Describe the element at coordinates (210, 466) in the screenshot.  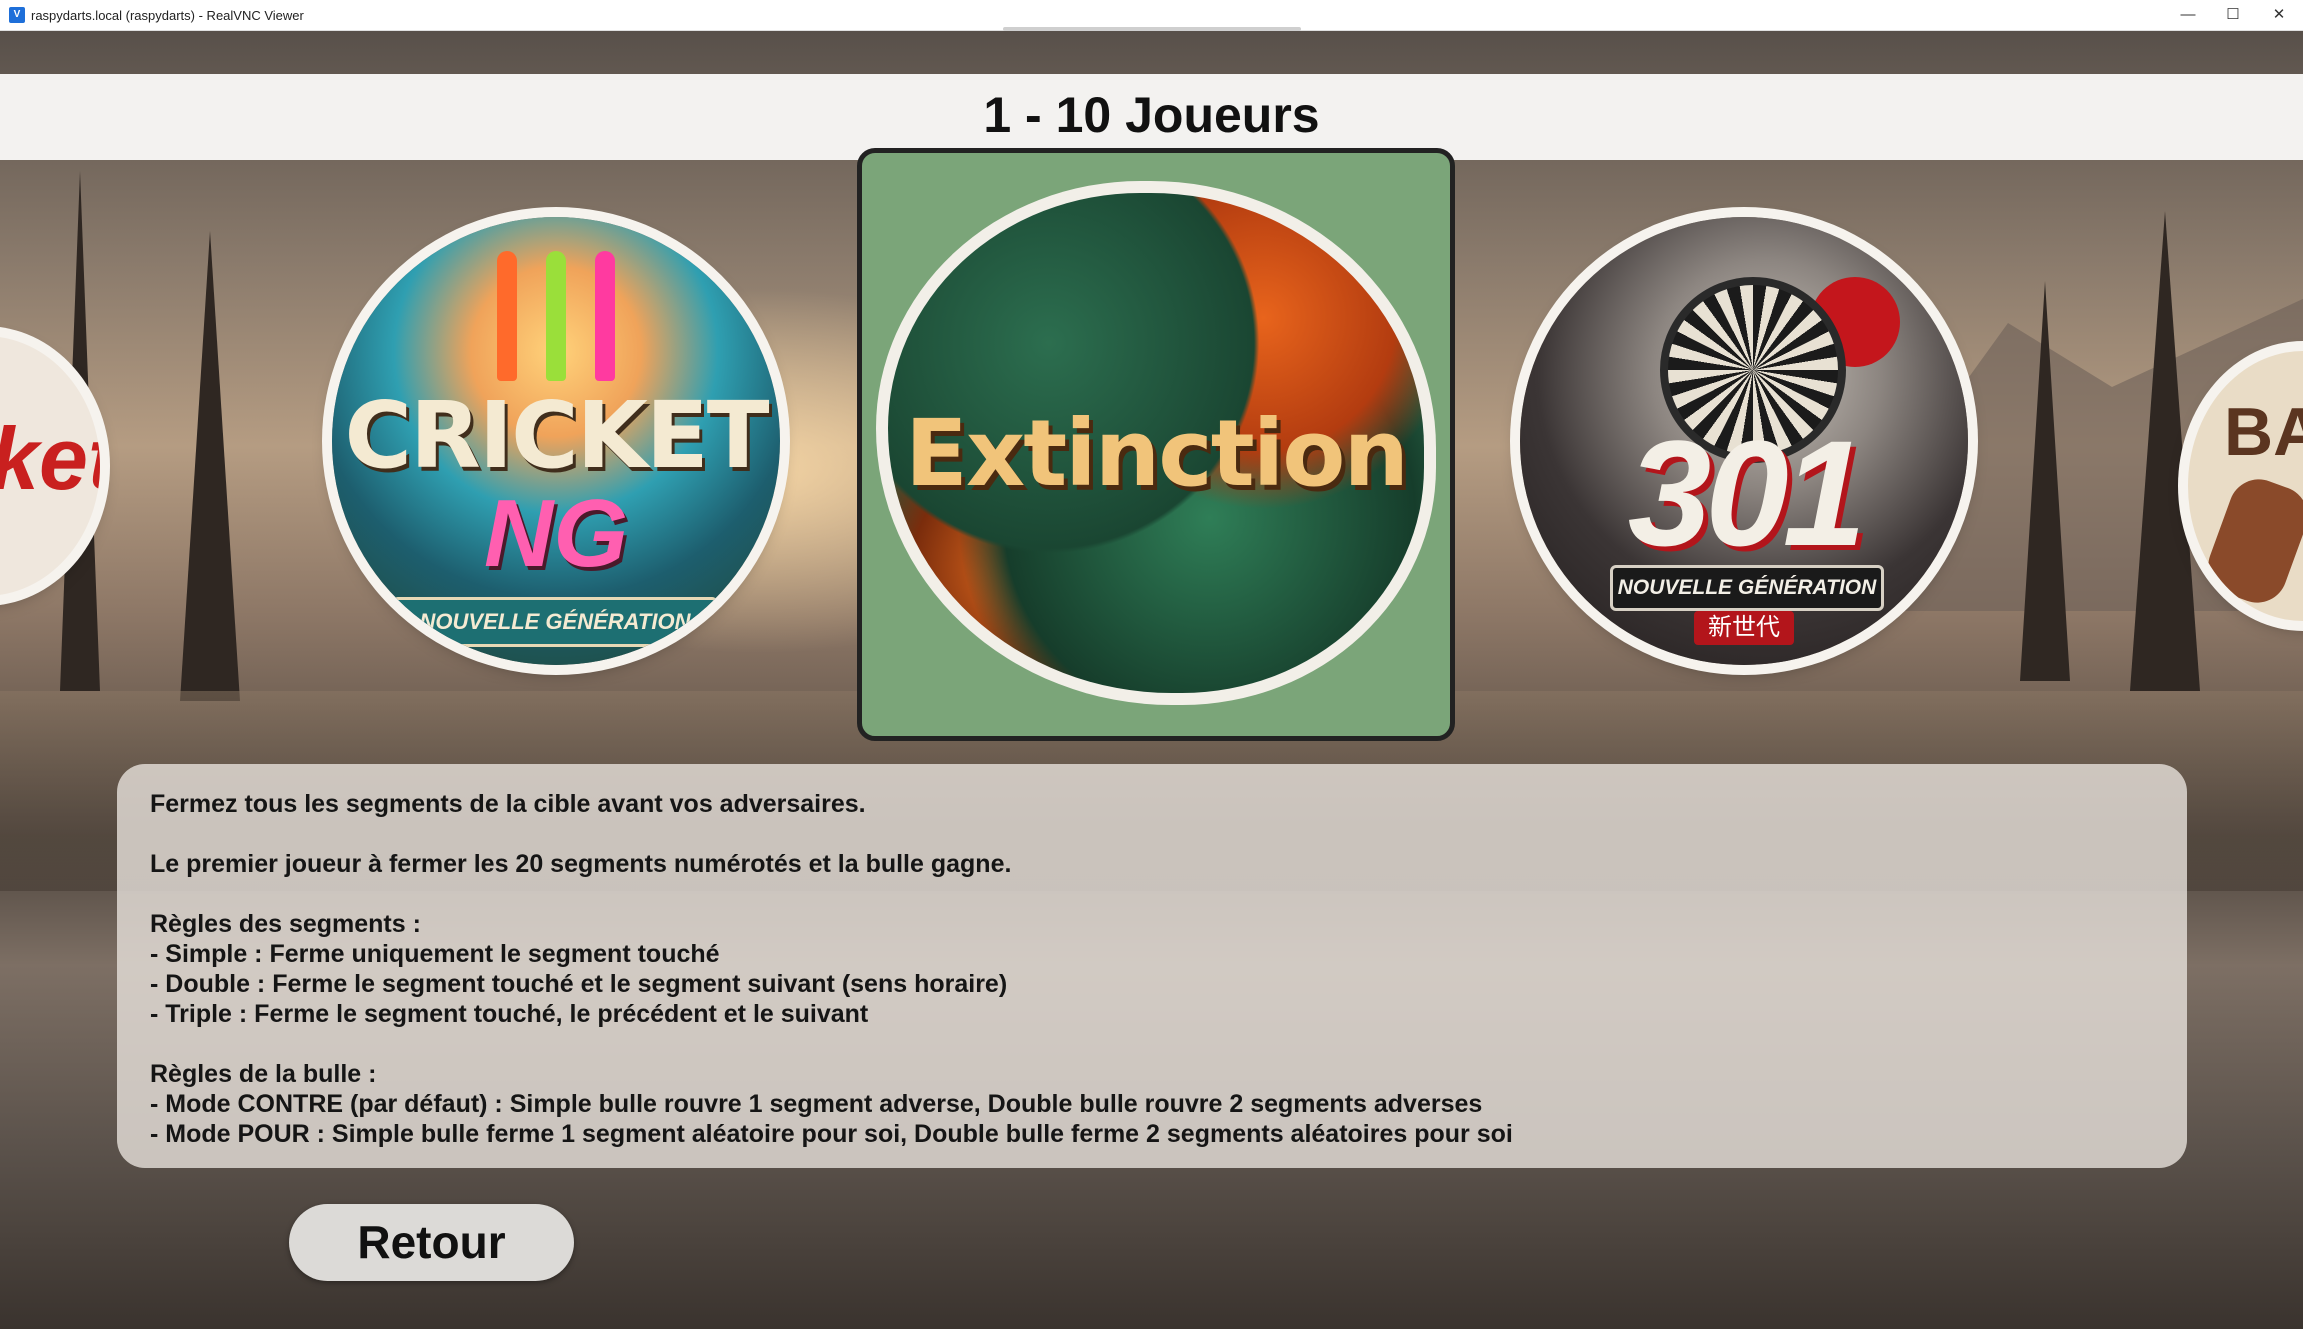
I see `tree-silhouette` at that location.